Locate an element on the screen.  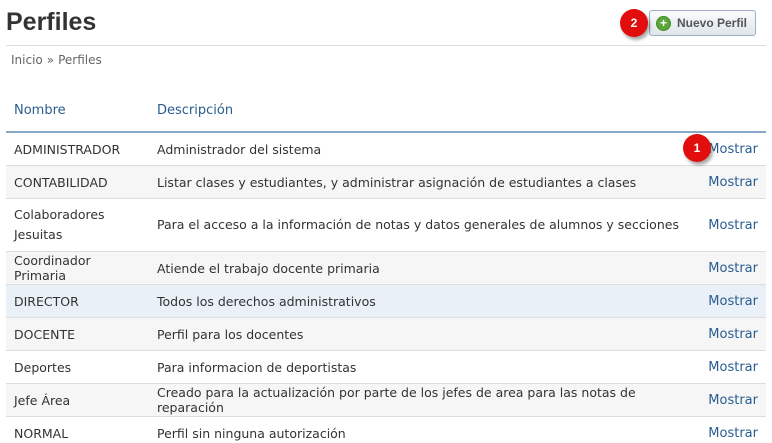
profile-name: Coordinador Primaria is located at coordinates (77, 268).